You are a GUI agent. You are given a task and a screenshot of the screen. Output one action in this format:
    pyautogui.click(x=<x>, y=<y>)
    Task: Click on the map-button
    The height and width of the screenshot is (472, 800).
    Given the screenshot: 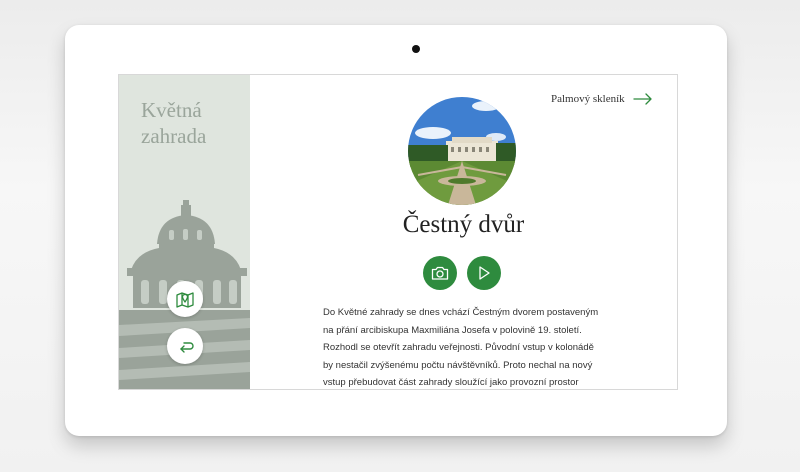 What is the action you would take?
    pyautogui.click(x=185, y=299)
    